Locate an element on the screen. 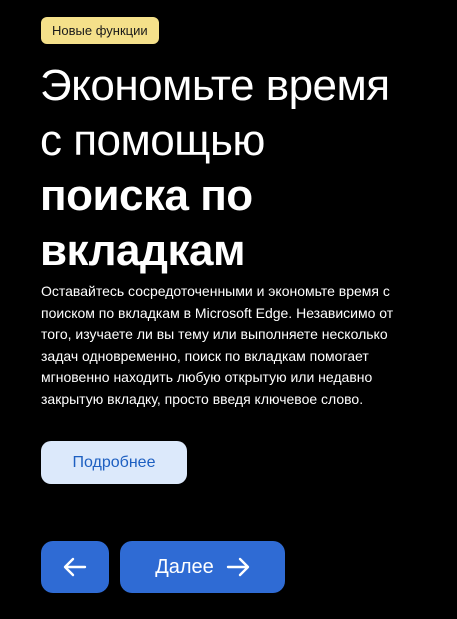  arrow-left-icon is located at coordinates (75, 567).